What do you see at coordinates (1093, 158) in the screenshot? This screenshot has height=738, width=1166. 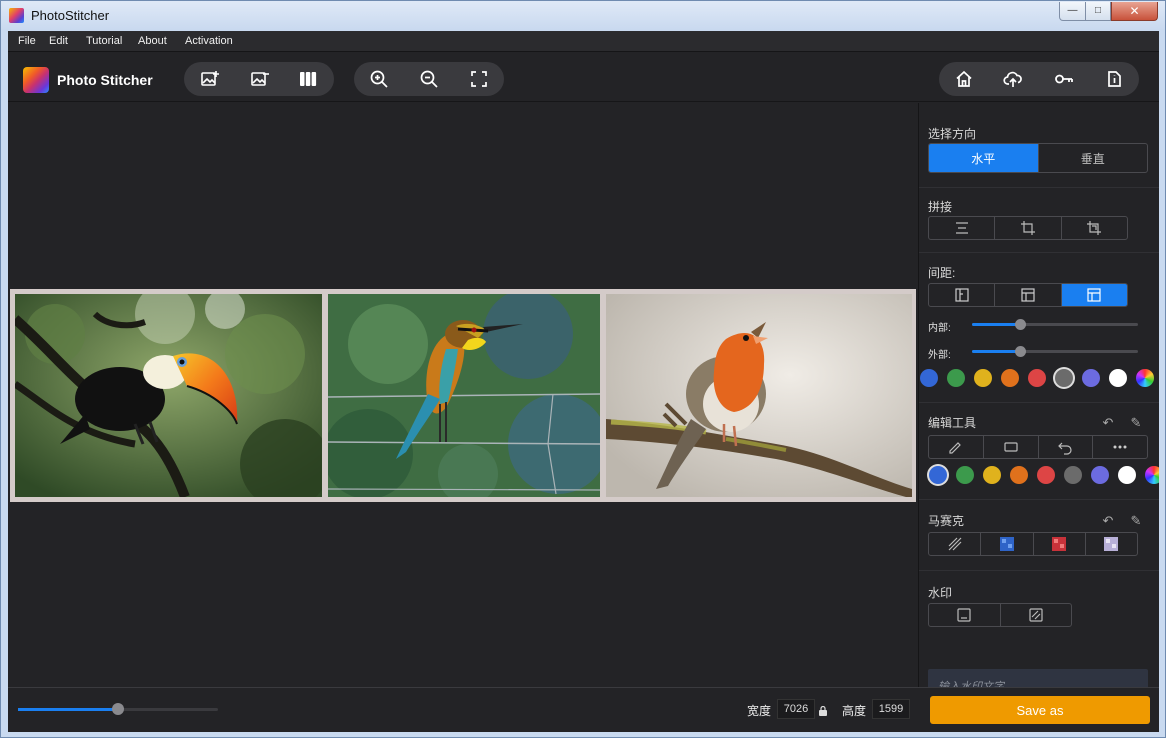 I see `direction-vertical: 垂直` at bounding box center [1093, 158].